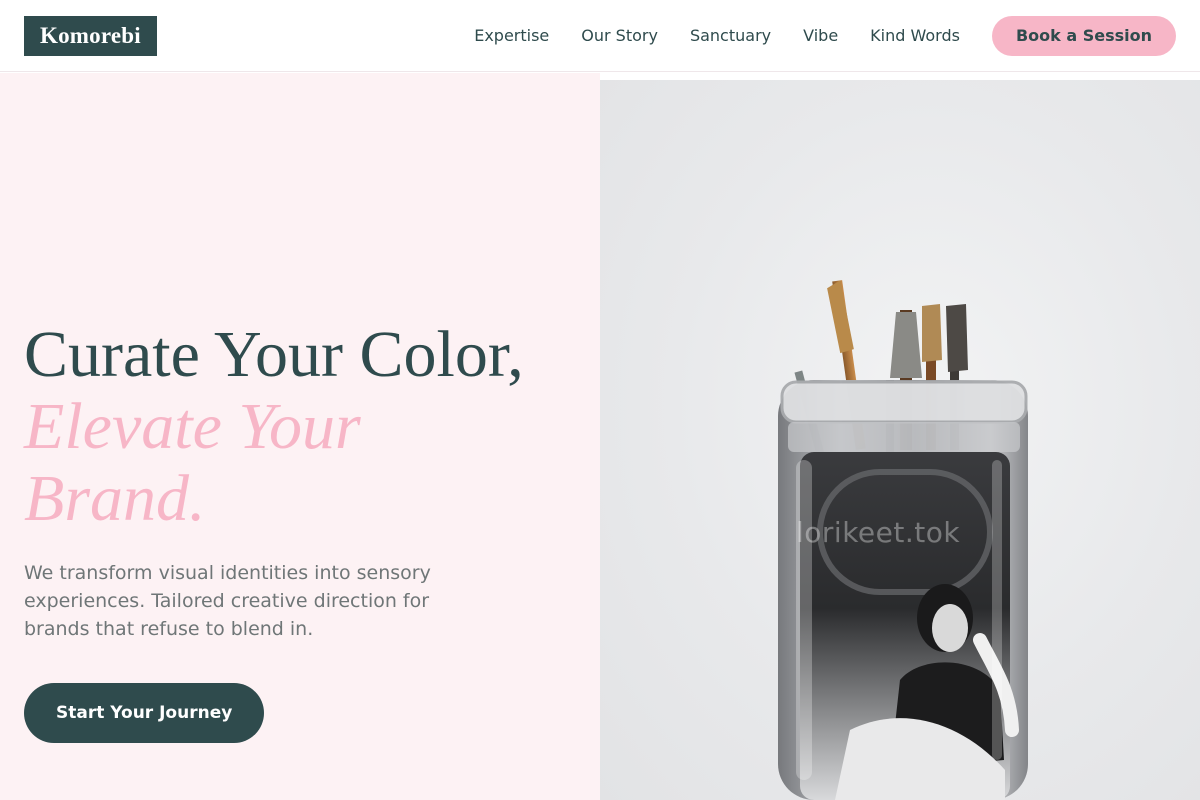 The height and width of the screenshot is (800, 1200). Describe the element at coordinates (511, 35) in the screenshot. I see `nav-link-expertise: Expertise` at that location.